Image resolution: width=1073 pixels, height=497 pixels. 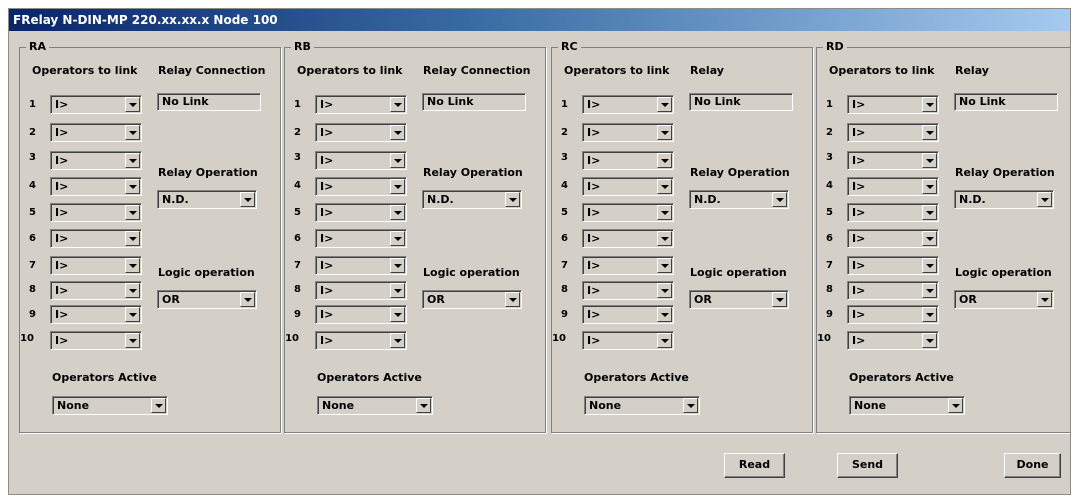 I want to click on read-button: Read, so click(x=754, y=465).